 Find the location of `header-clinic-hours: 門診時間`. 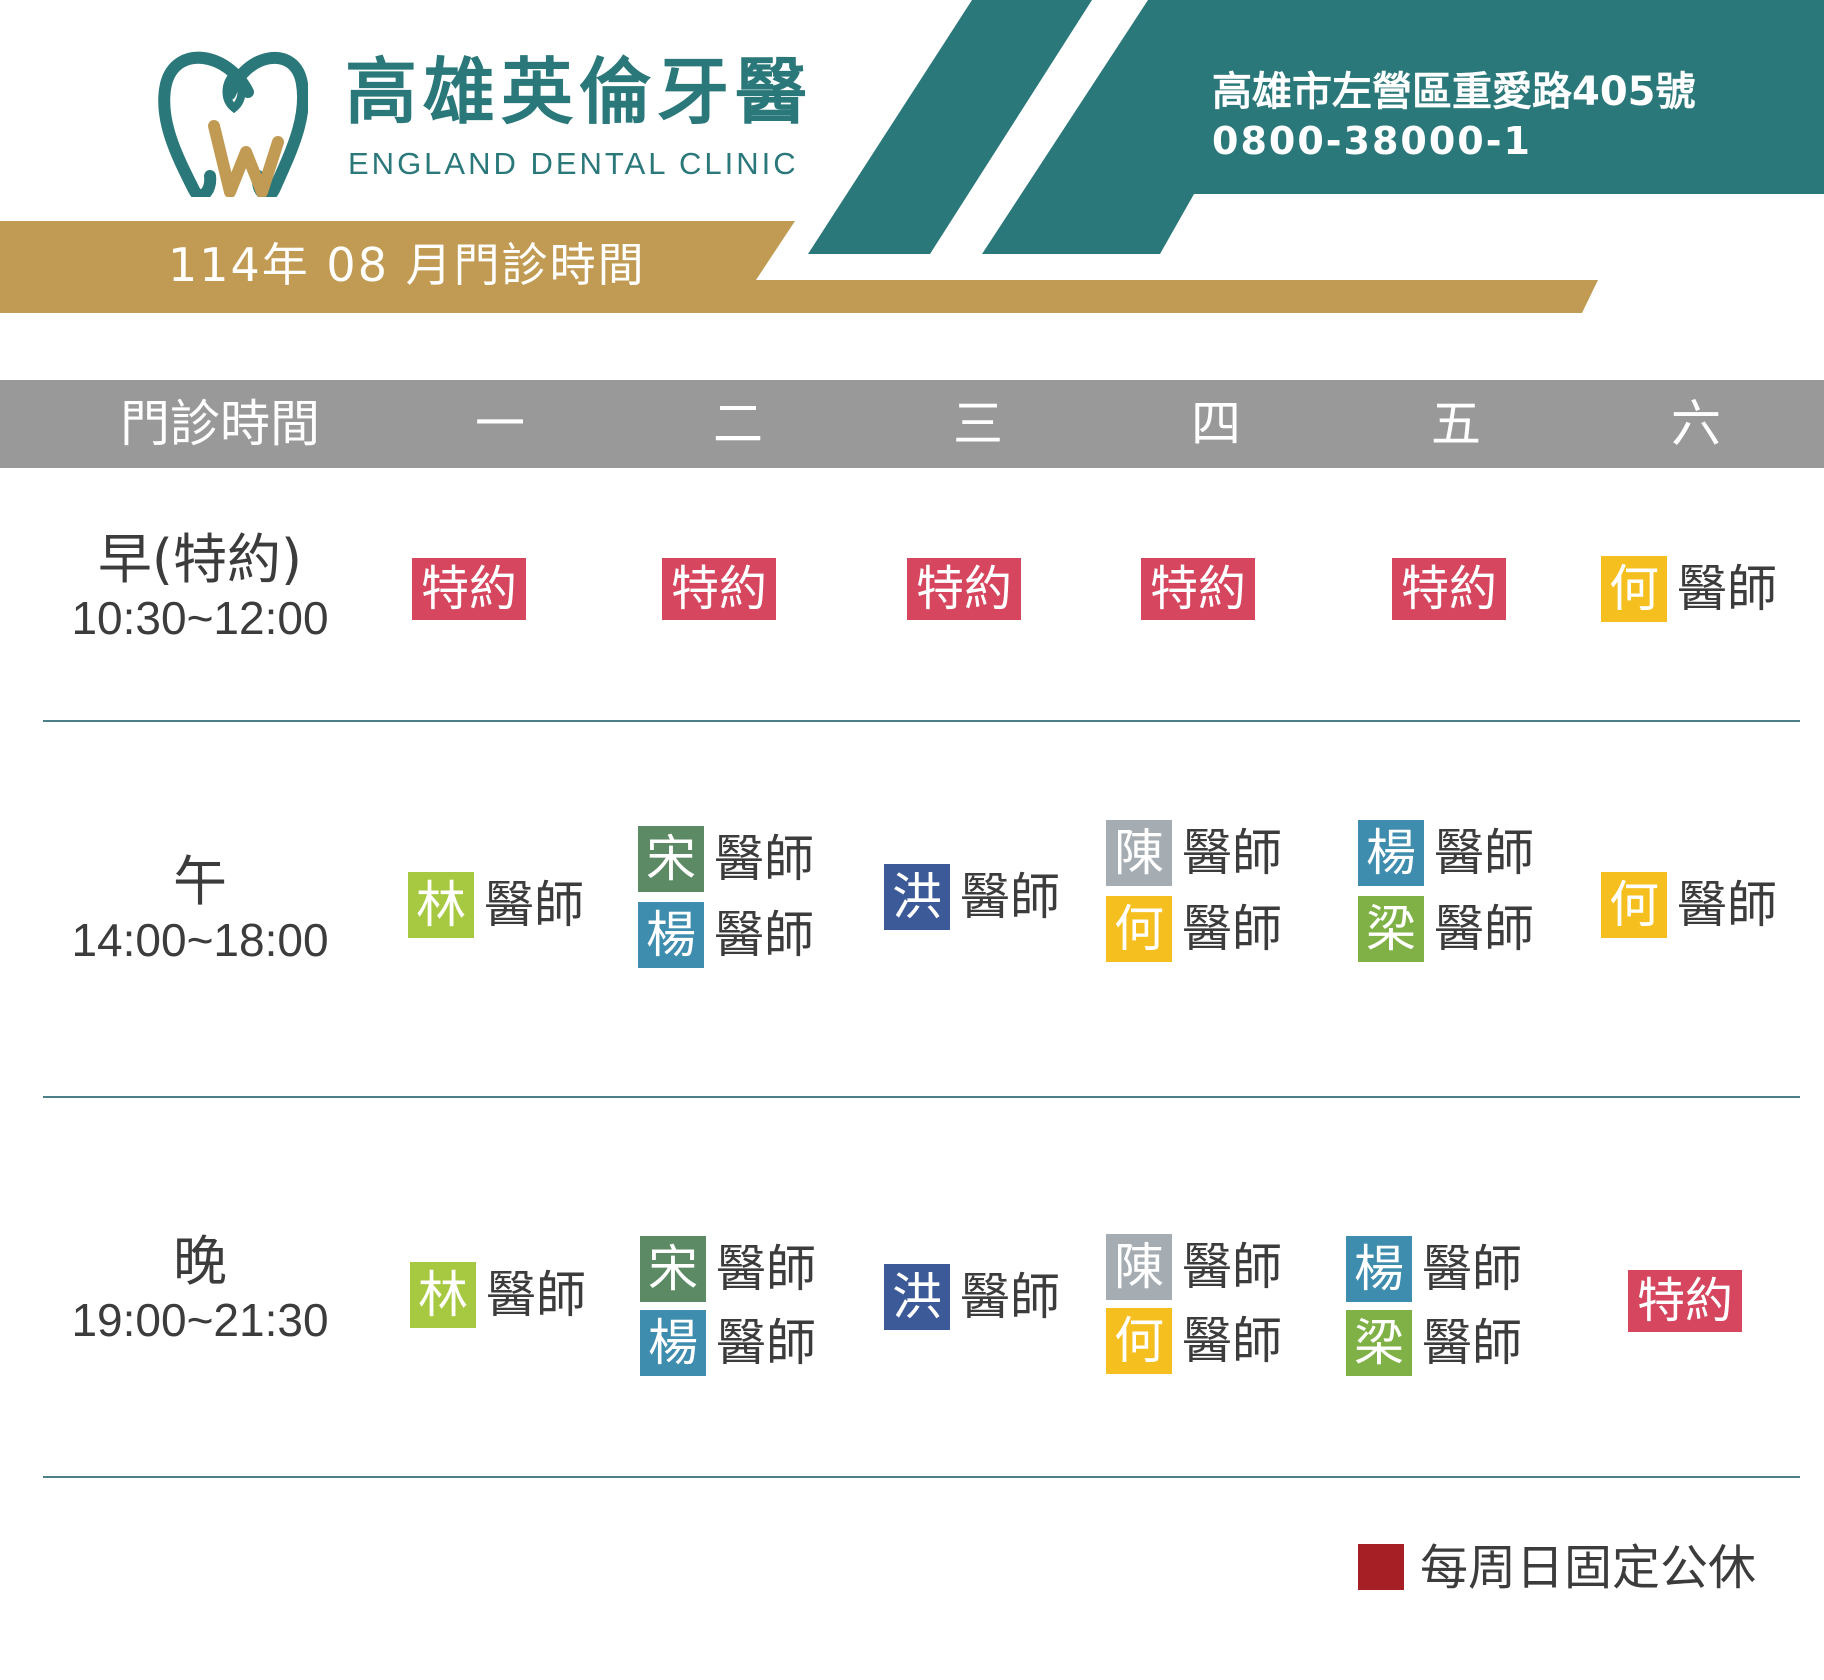

header-clinic-hours: 門診時間 is located at coordinates (220, 424).